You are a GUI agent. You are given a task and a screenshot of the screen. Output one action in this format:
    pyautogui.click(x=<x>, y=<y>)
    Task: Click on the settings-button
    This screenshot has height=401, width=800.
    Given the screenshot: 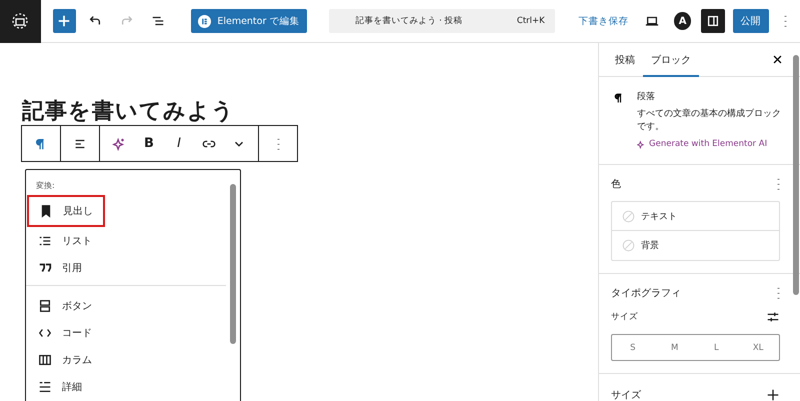 What is the action you would take?
    pyautogui.click(x=712, y=21)
    